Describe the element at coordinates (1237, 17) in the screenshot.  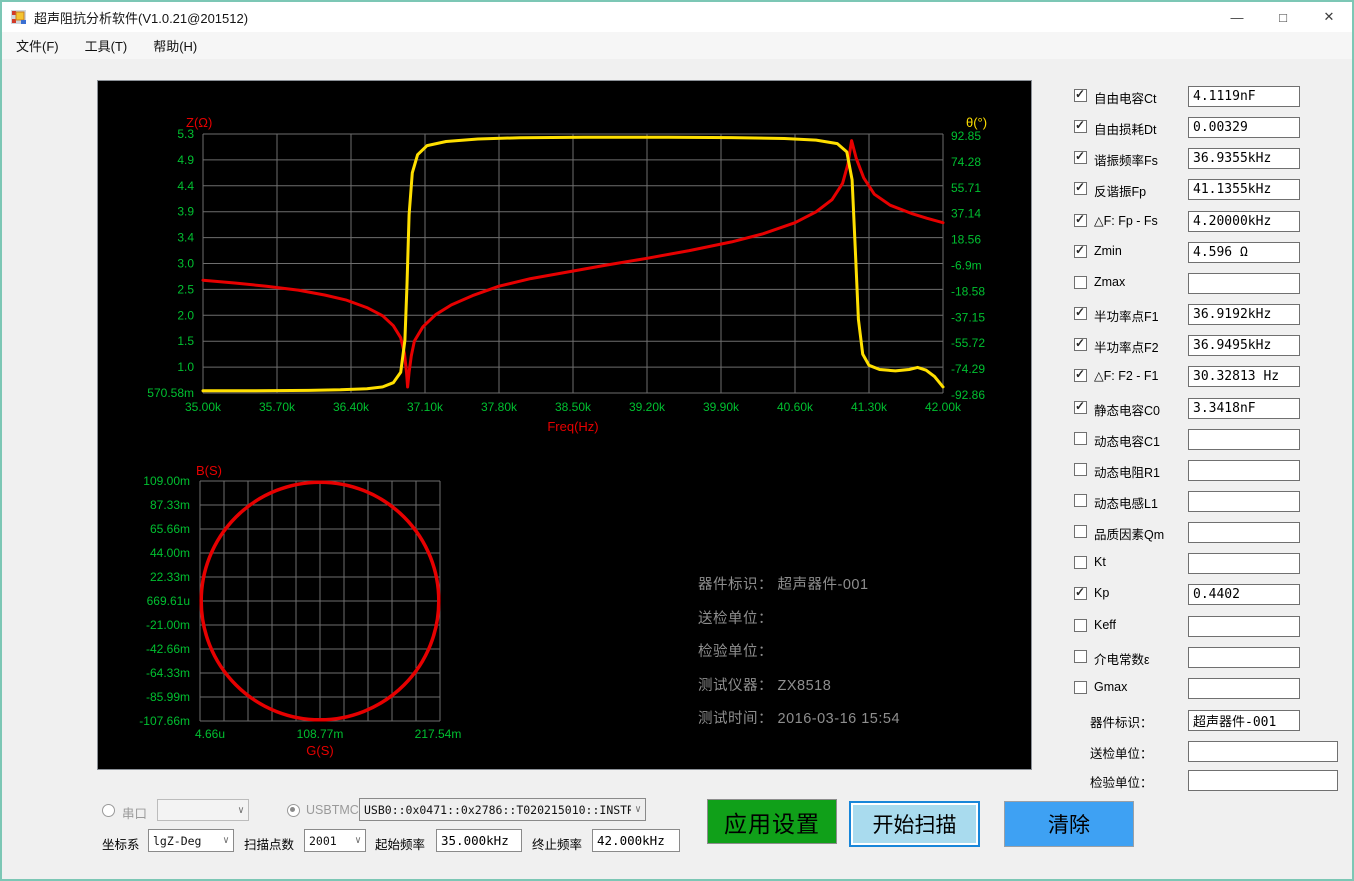
I see `minimize-button: —` at that location.